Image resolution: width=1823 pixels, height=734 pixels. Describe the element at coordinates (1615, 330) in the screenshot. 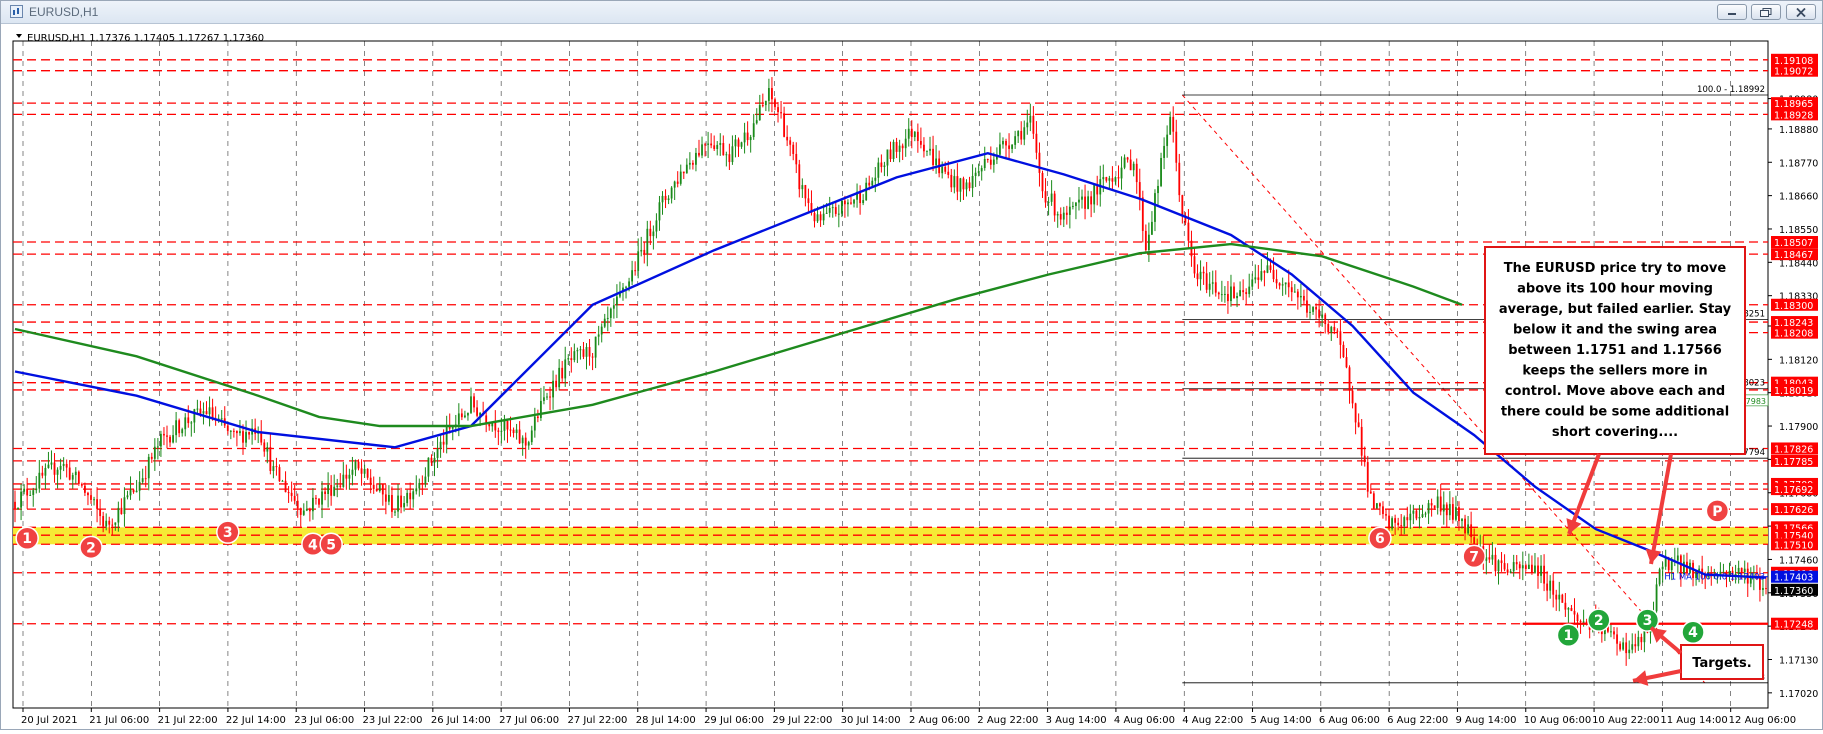

I see `annotation-line: below it and the swing area` at that location.